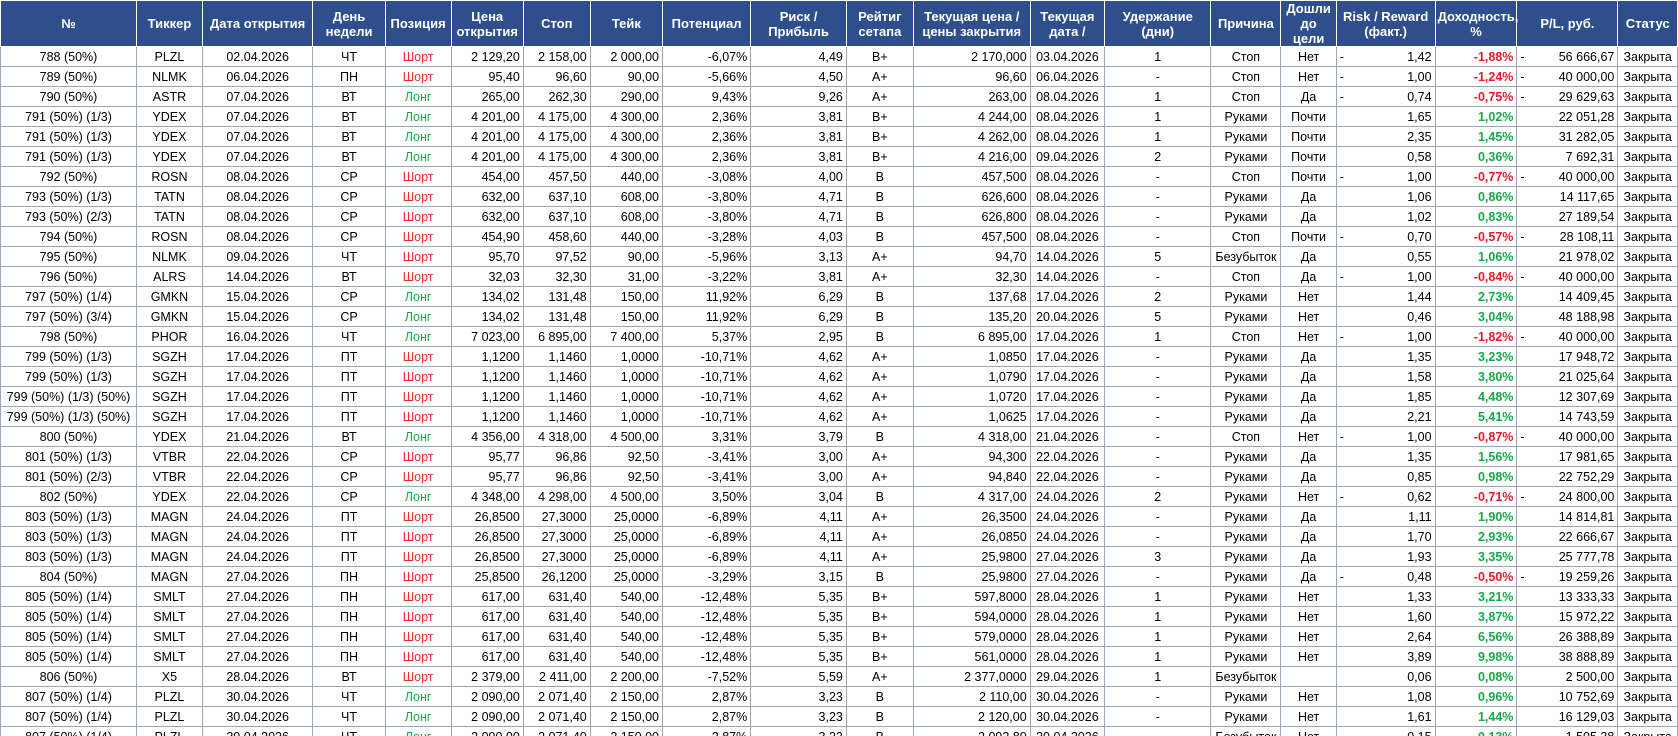  What do you see at coordinates (1067, 76) in the screenshot?
I see `cell-current-date: 06.04.2026` at bounding box center [1067, 76].